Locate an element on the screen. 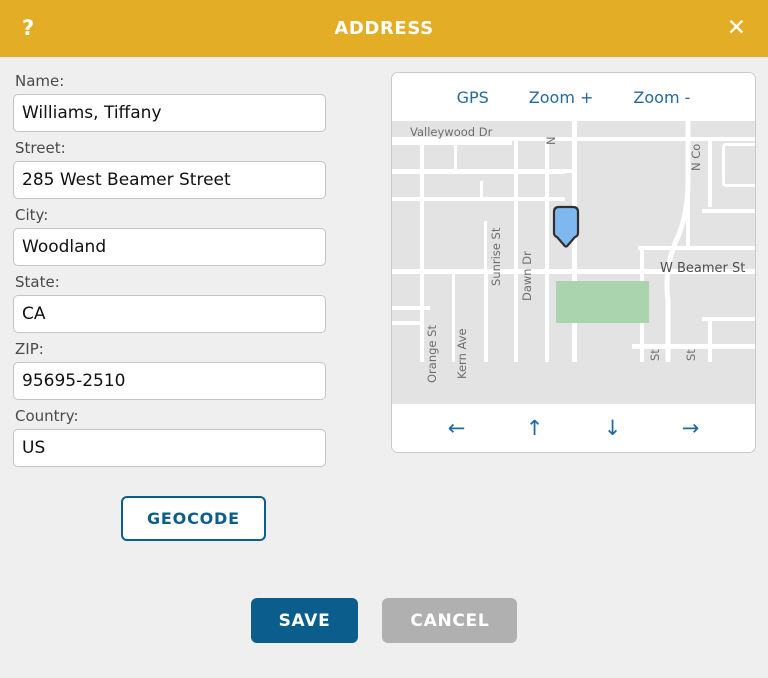  pan-down-button: ↓ is located at coordinates (613, 428).